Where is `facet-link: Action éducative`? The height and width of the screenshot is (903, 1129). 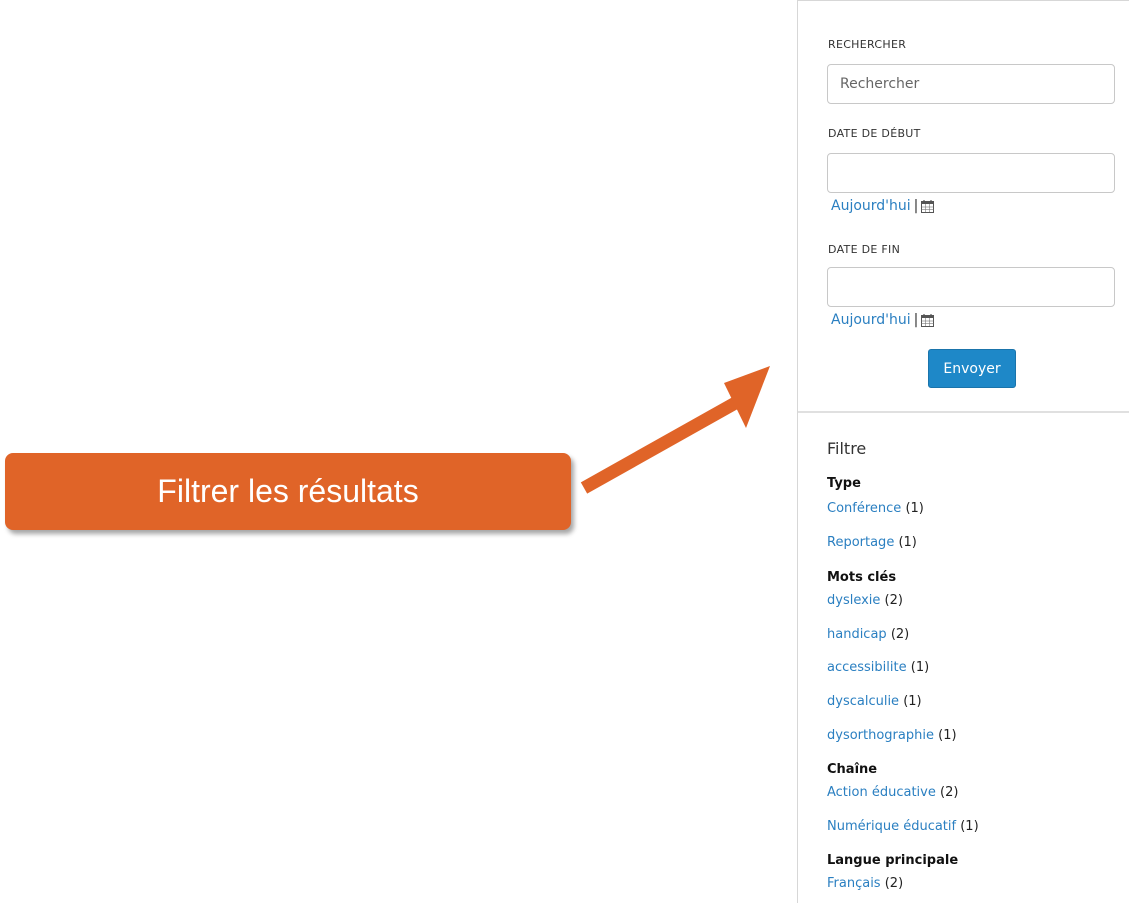
facet-link: Action éducative is located at coordinates (881, 792).